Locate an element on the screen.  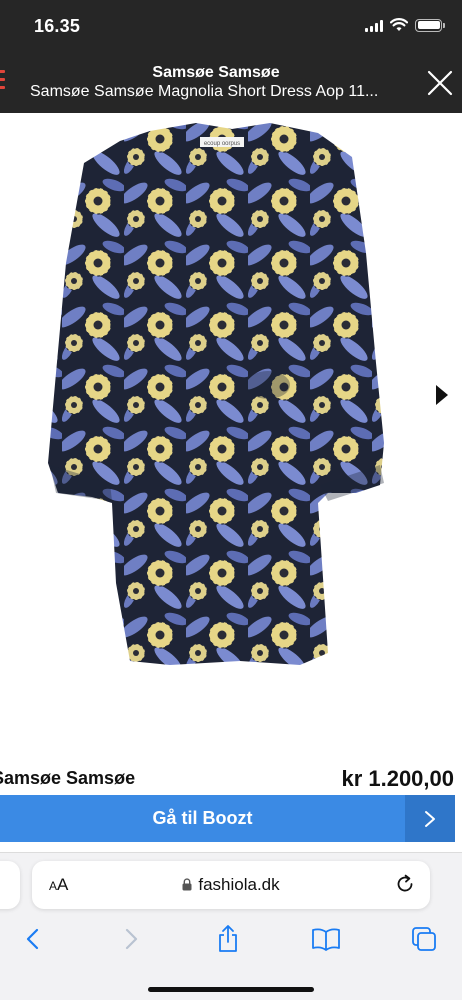
go-to-shop-label: Gå til Boozt is located at coordinates (202, 818).